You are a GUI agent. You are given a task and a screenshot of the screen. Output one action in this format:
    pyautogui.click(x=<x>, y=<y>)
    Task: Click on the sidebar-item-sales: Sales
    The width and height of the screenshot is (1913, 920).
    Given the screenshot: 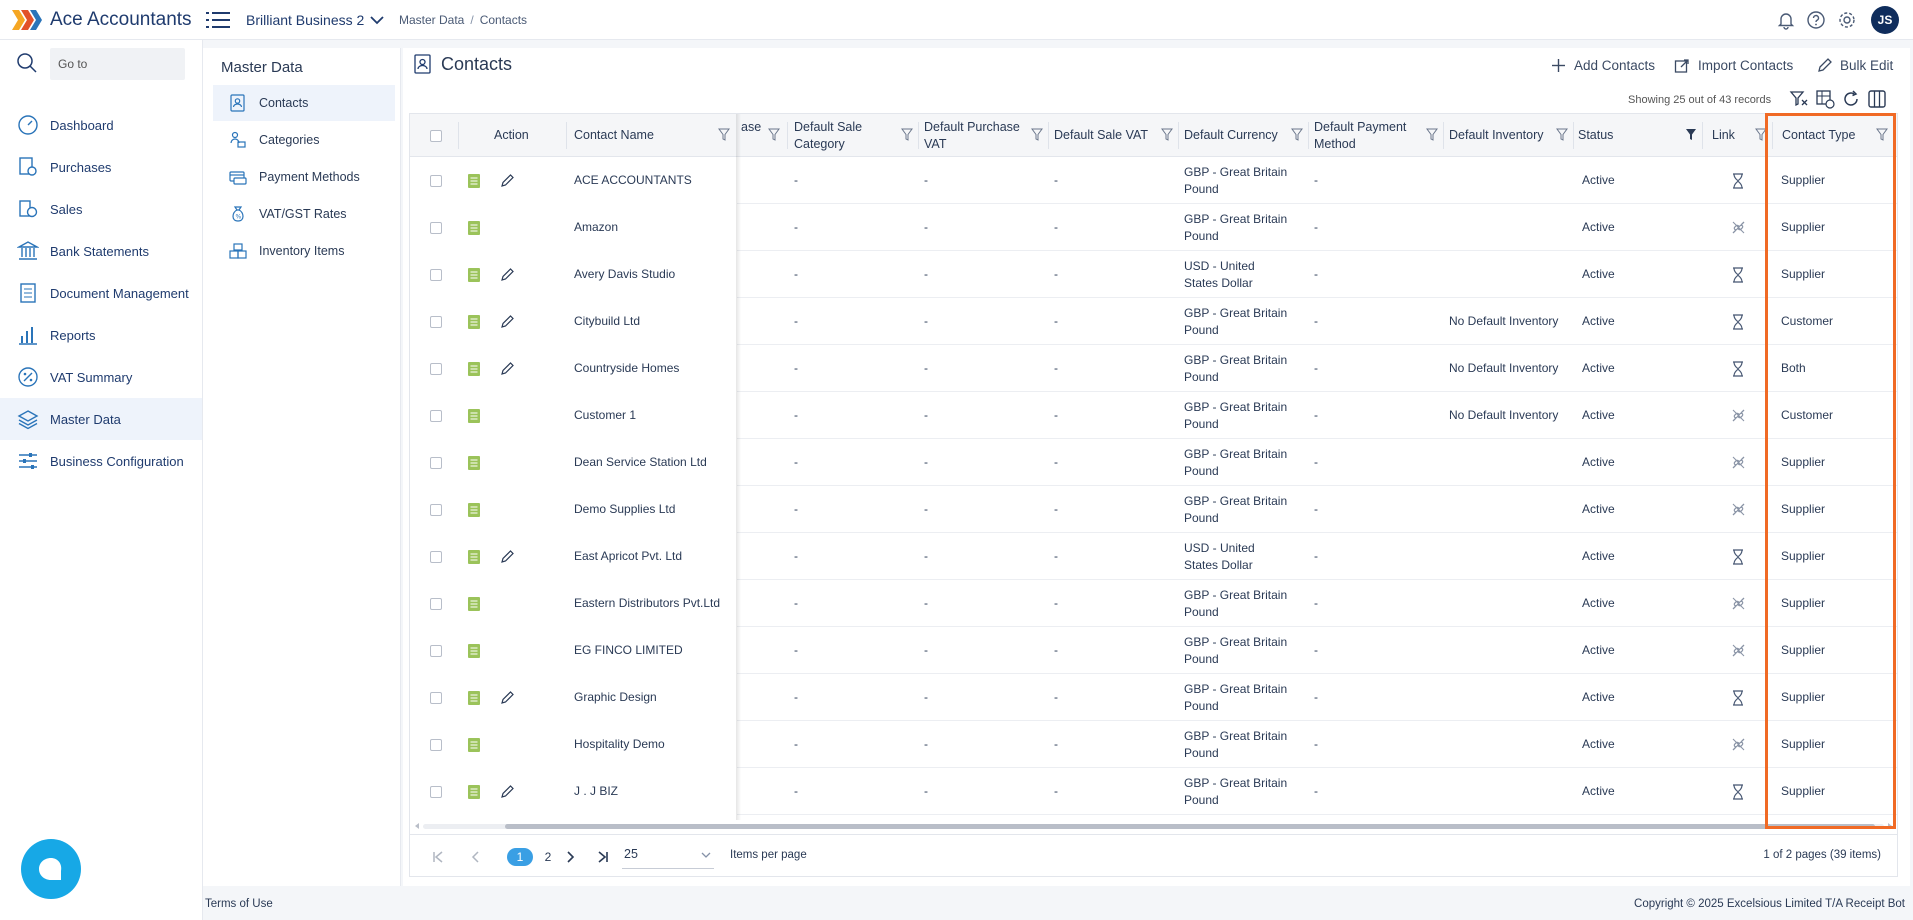 What is the action you would take?
    pyautogui.click(x=101, y=209)
    